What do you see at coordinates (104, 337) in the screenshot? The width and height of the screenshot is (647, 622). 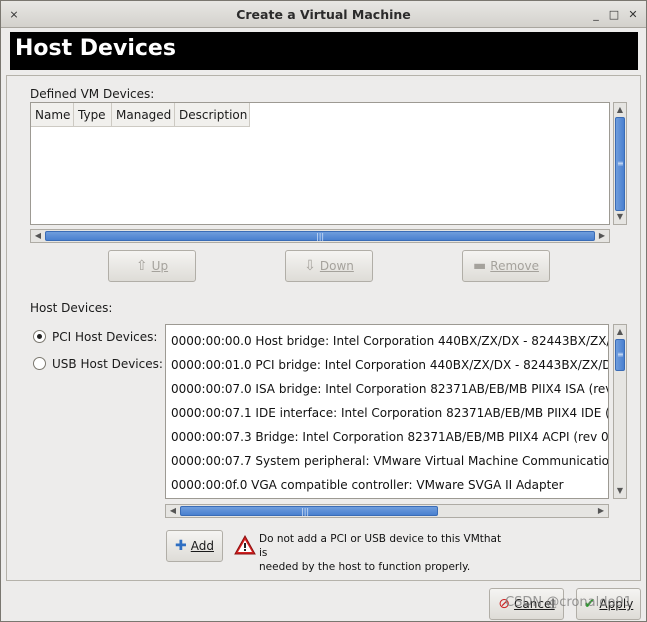 I see `pci-host-devices-label: PCI Host Devices:` at bounding box center [104, 337].